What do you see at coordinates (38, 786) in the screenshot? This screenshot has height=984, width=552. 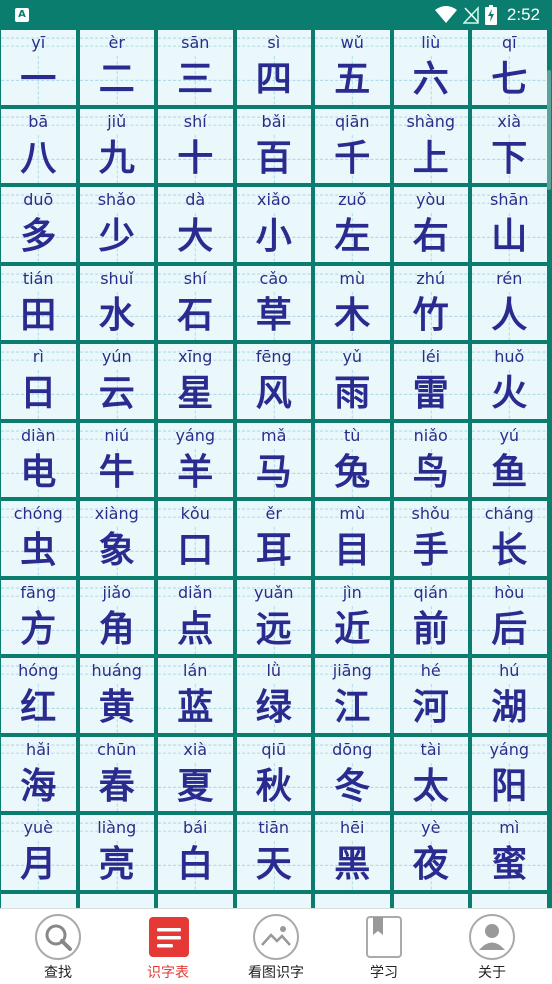 I see `hanzi-character: 海` at bounding box center [38, 786].